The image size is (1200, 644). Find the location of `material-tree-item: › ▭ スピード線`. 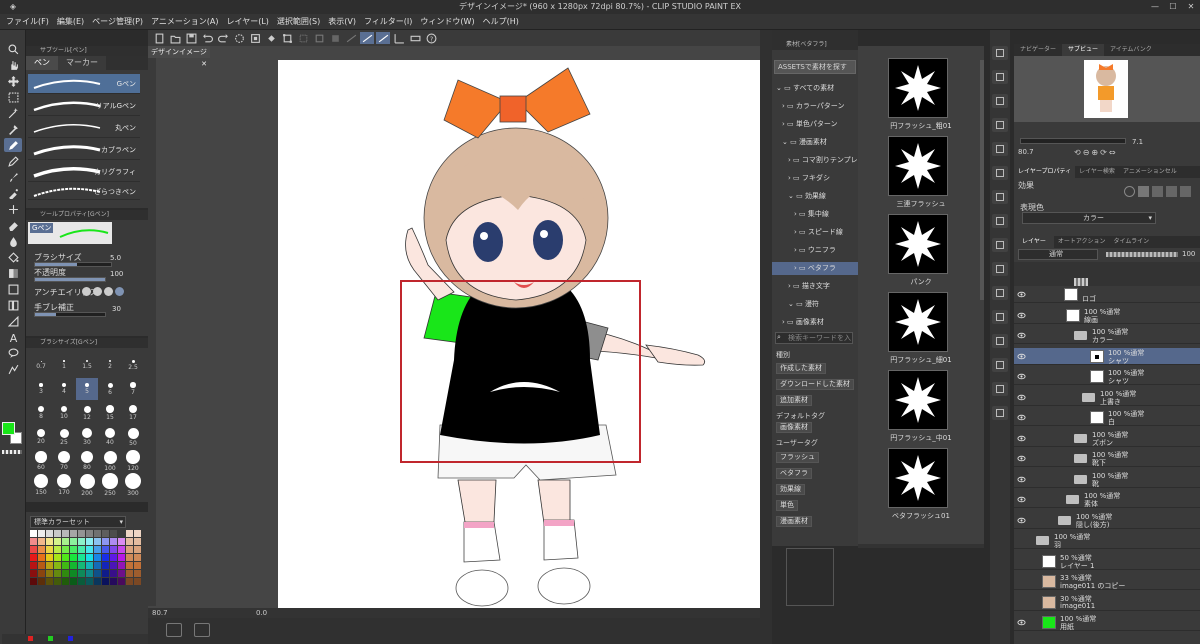

material-tree-item: › ▭ スピード線 is located at coordinates (815, 232).